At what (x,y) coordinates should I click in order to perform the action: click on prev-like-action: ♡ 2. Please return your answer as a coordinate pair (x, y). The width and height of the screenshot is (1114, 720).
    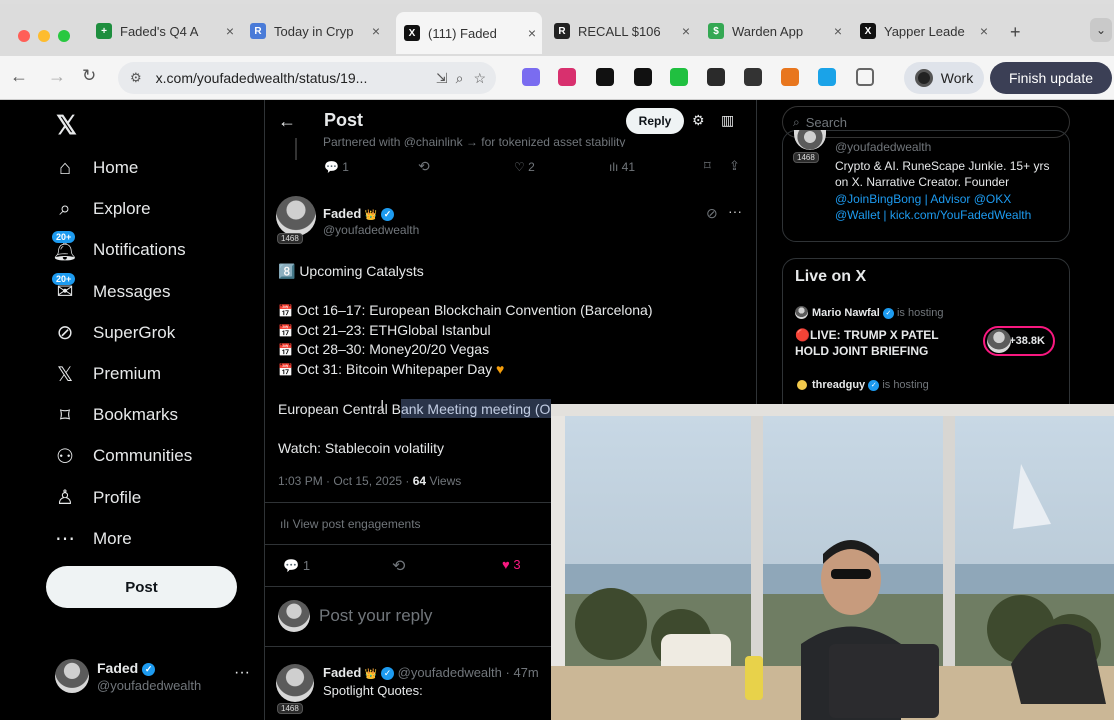
    Looking at the image, I should click on (524, 167).